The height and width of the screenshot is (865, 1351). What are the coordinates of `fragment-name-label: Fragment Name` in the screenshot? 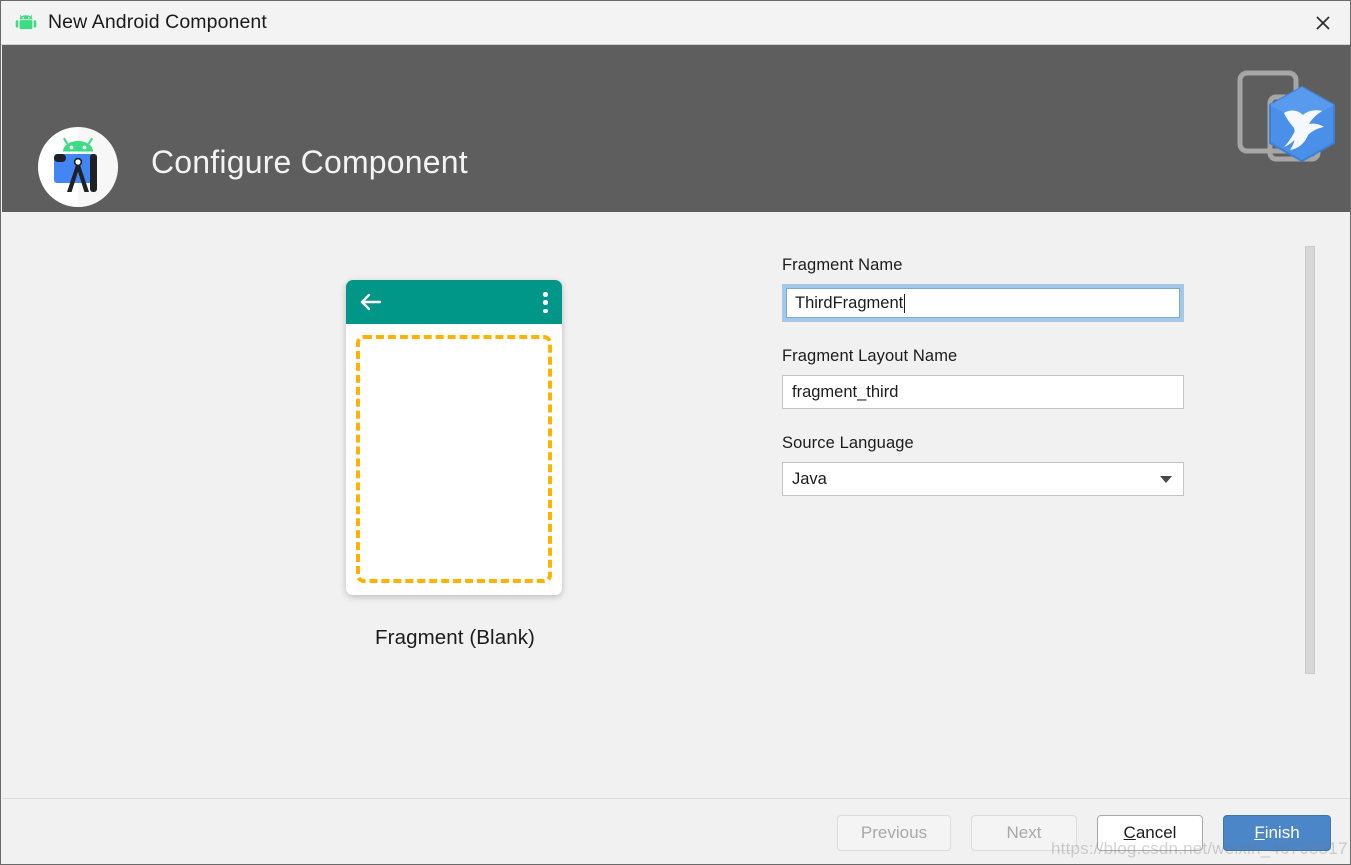 It's located at (842, 265).